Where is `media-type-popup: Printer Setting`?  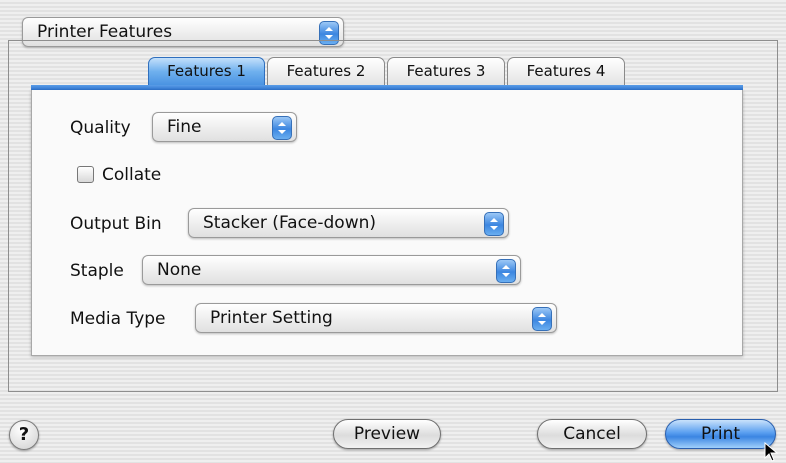
media-type-popup: Printer Setting is located at coordinates (376, 318).